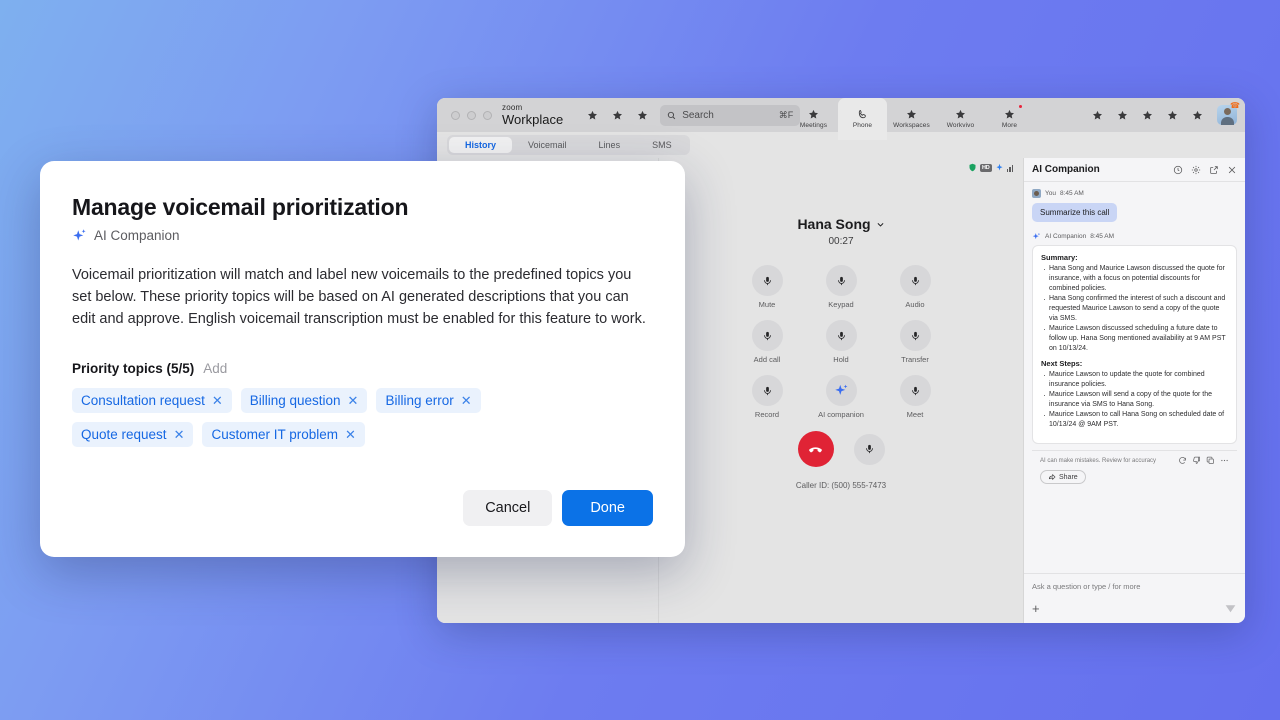 The image size is (1280, 720). Describe the element at coordinates (730, 115) in the screenshot. I see `search-input: Search ⌘F` at that location.